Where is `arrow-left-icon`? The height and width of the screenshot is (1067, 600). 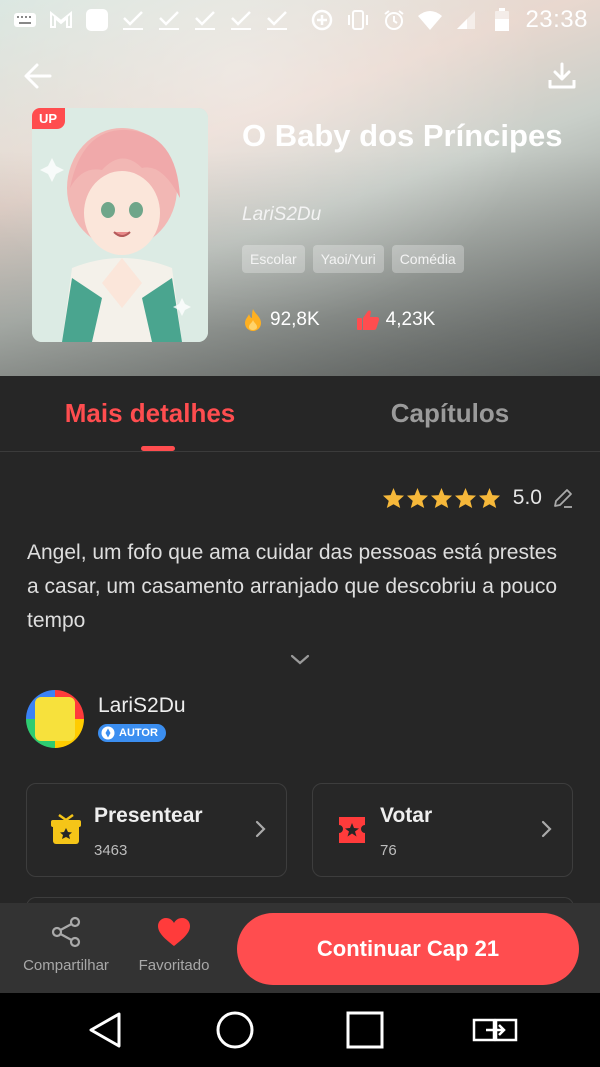 arrow-left-icon is located at coordinates (38, 76).